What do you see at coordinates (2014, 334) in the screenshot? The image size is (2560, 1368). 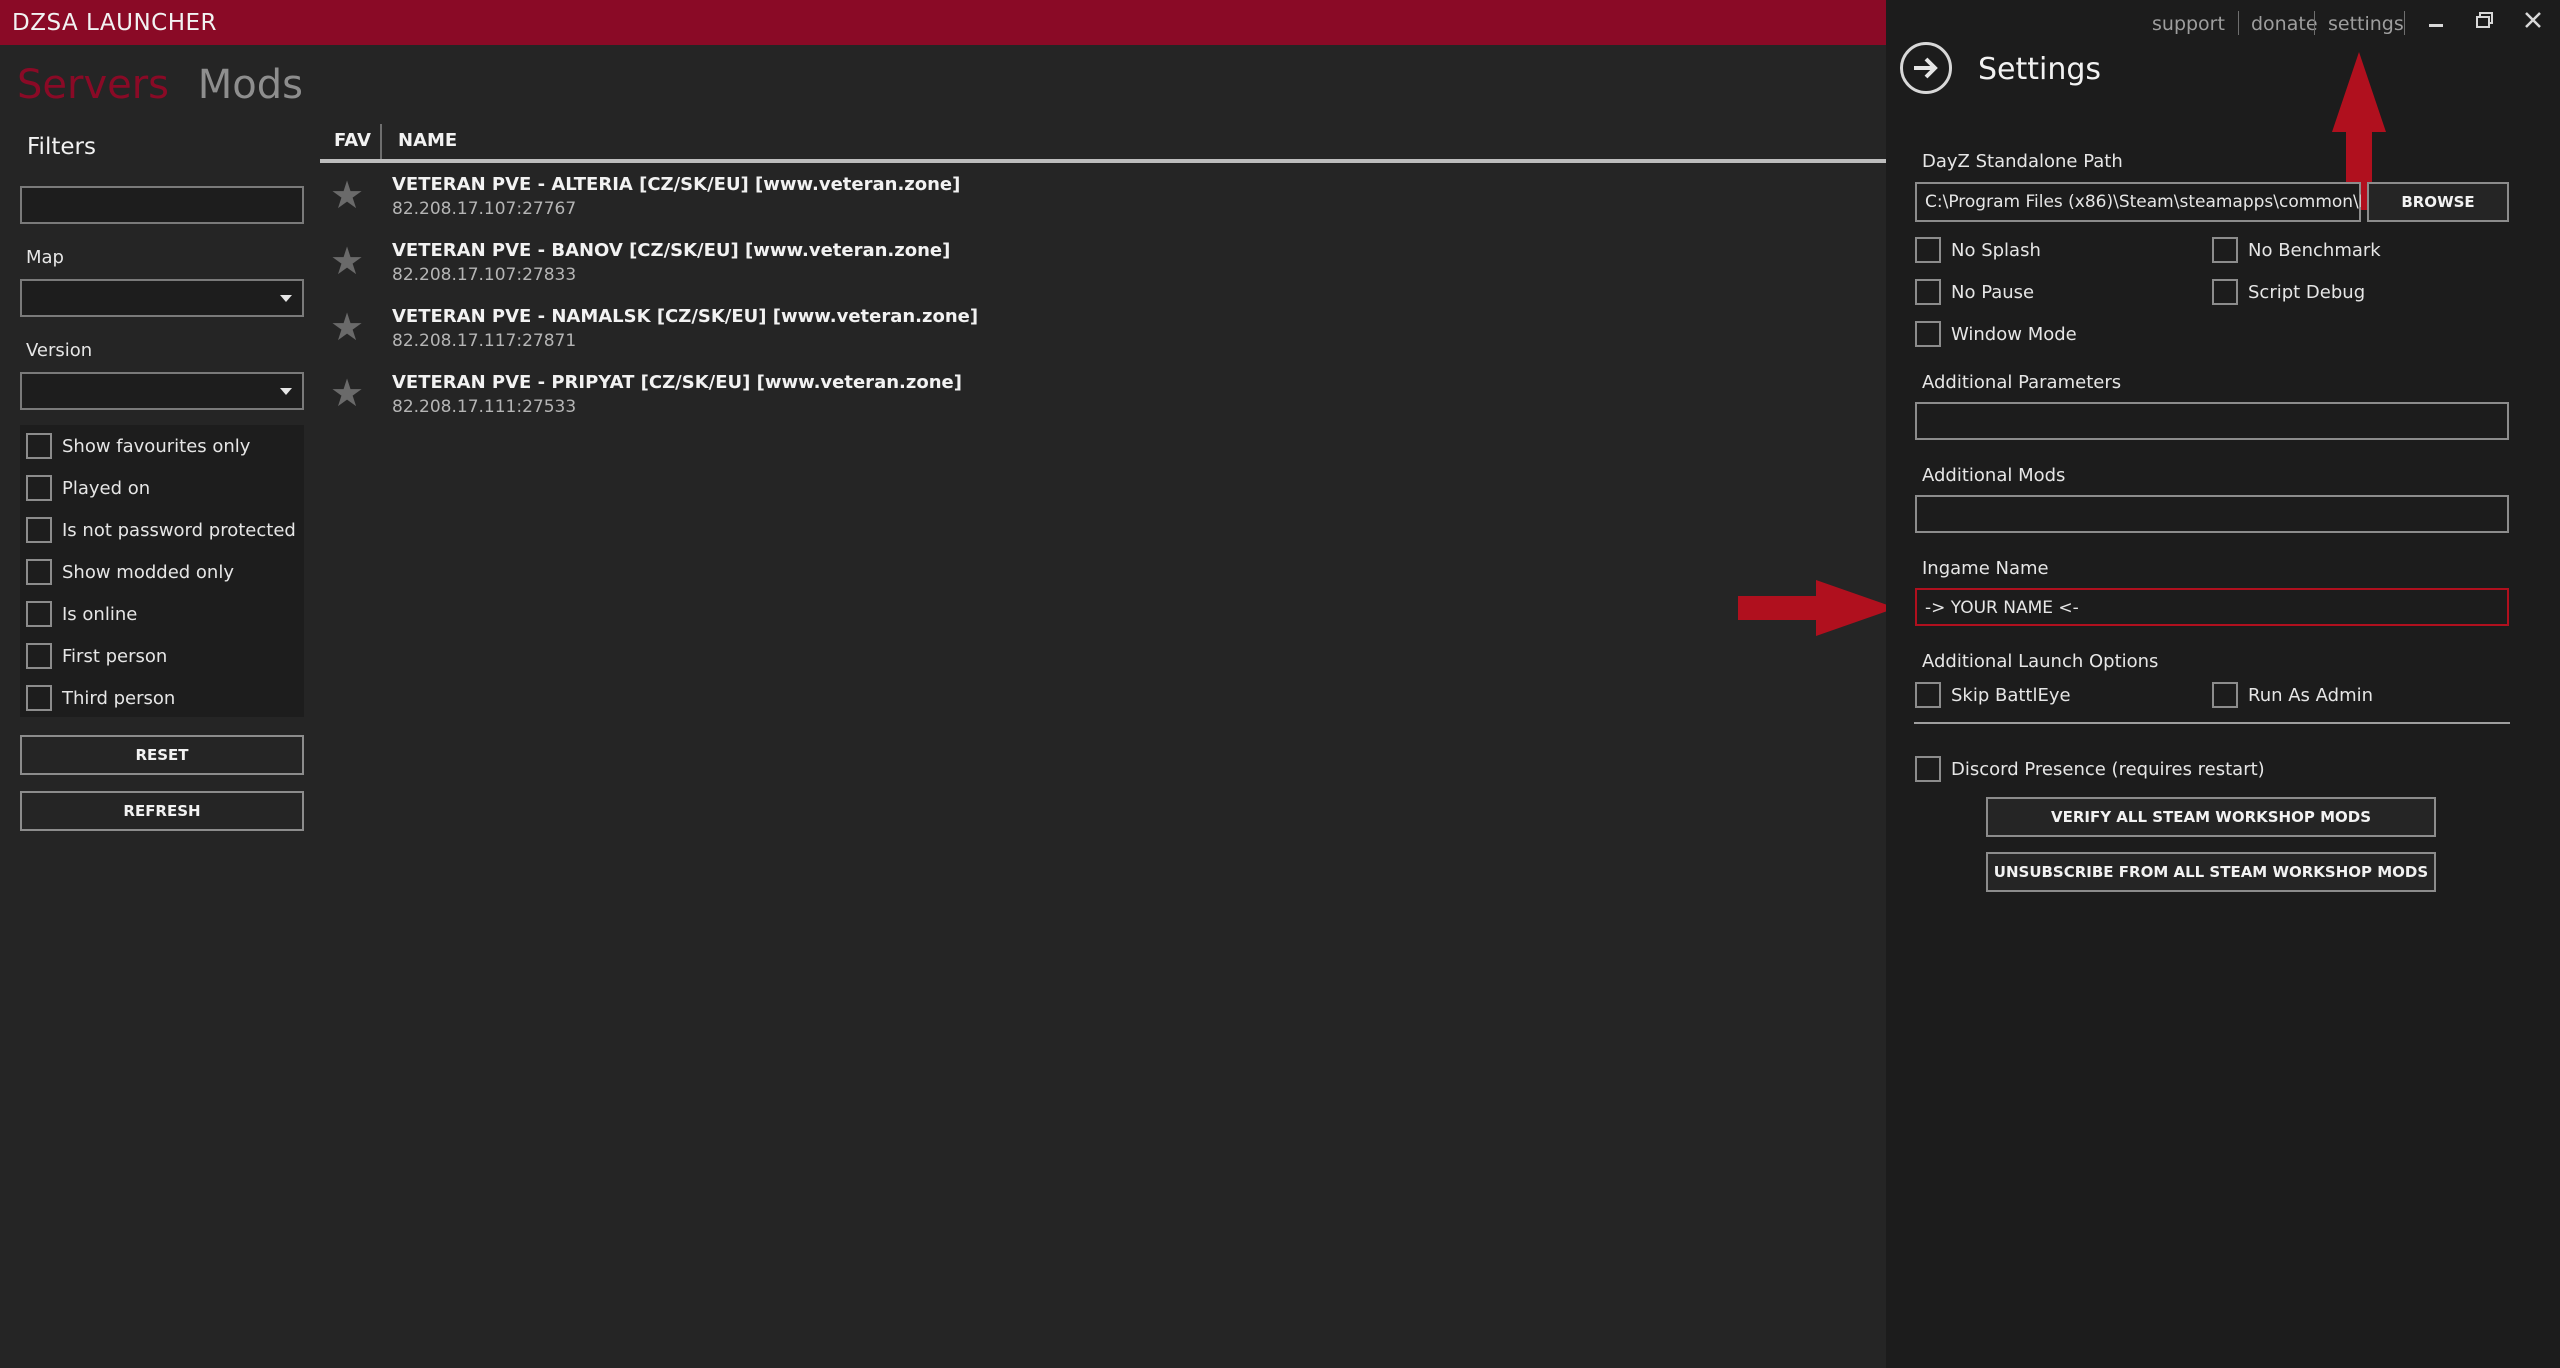 I see `checkbox-label: Window Mode` at bounding box center [2014, 334].